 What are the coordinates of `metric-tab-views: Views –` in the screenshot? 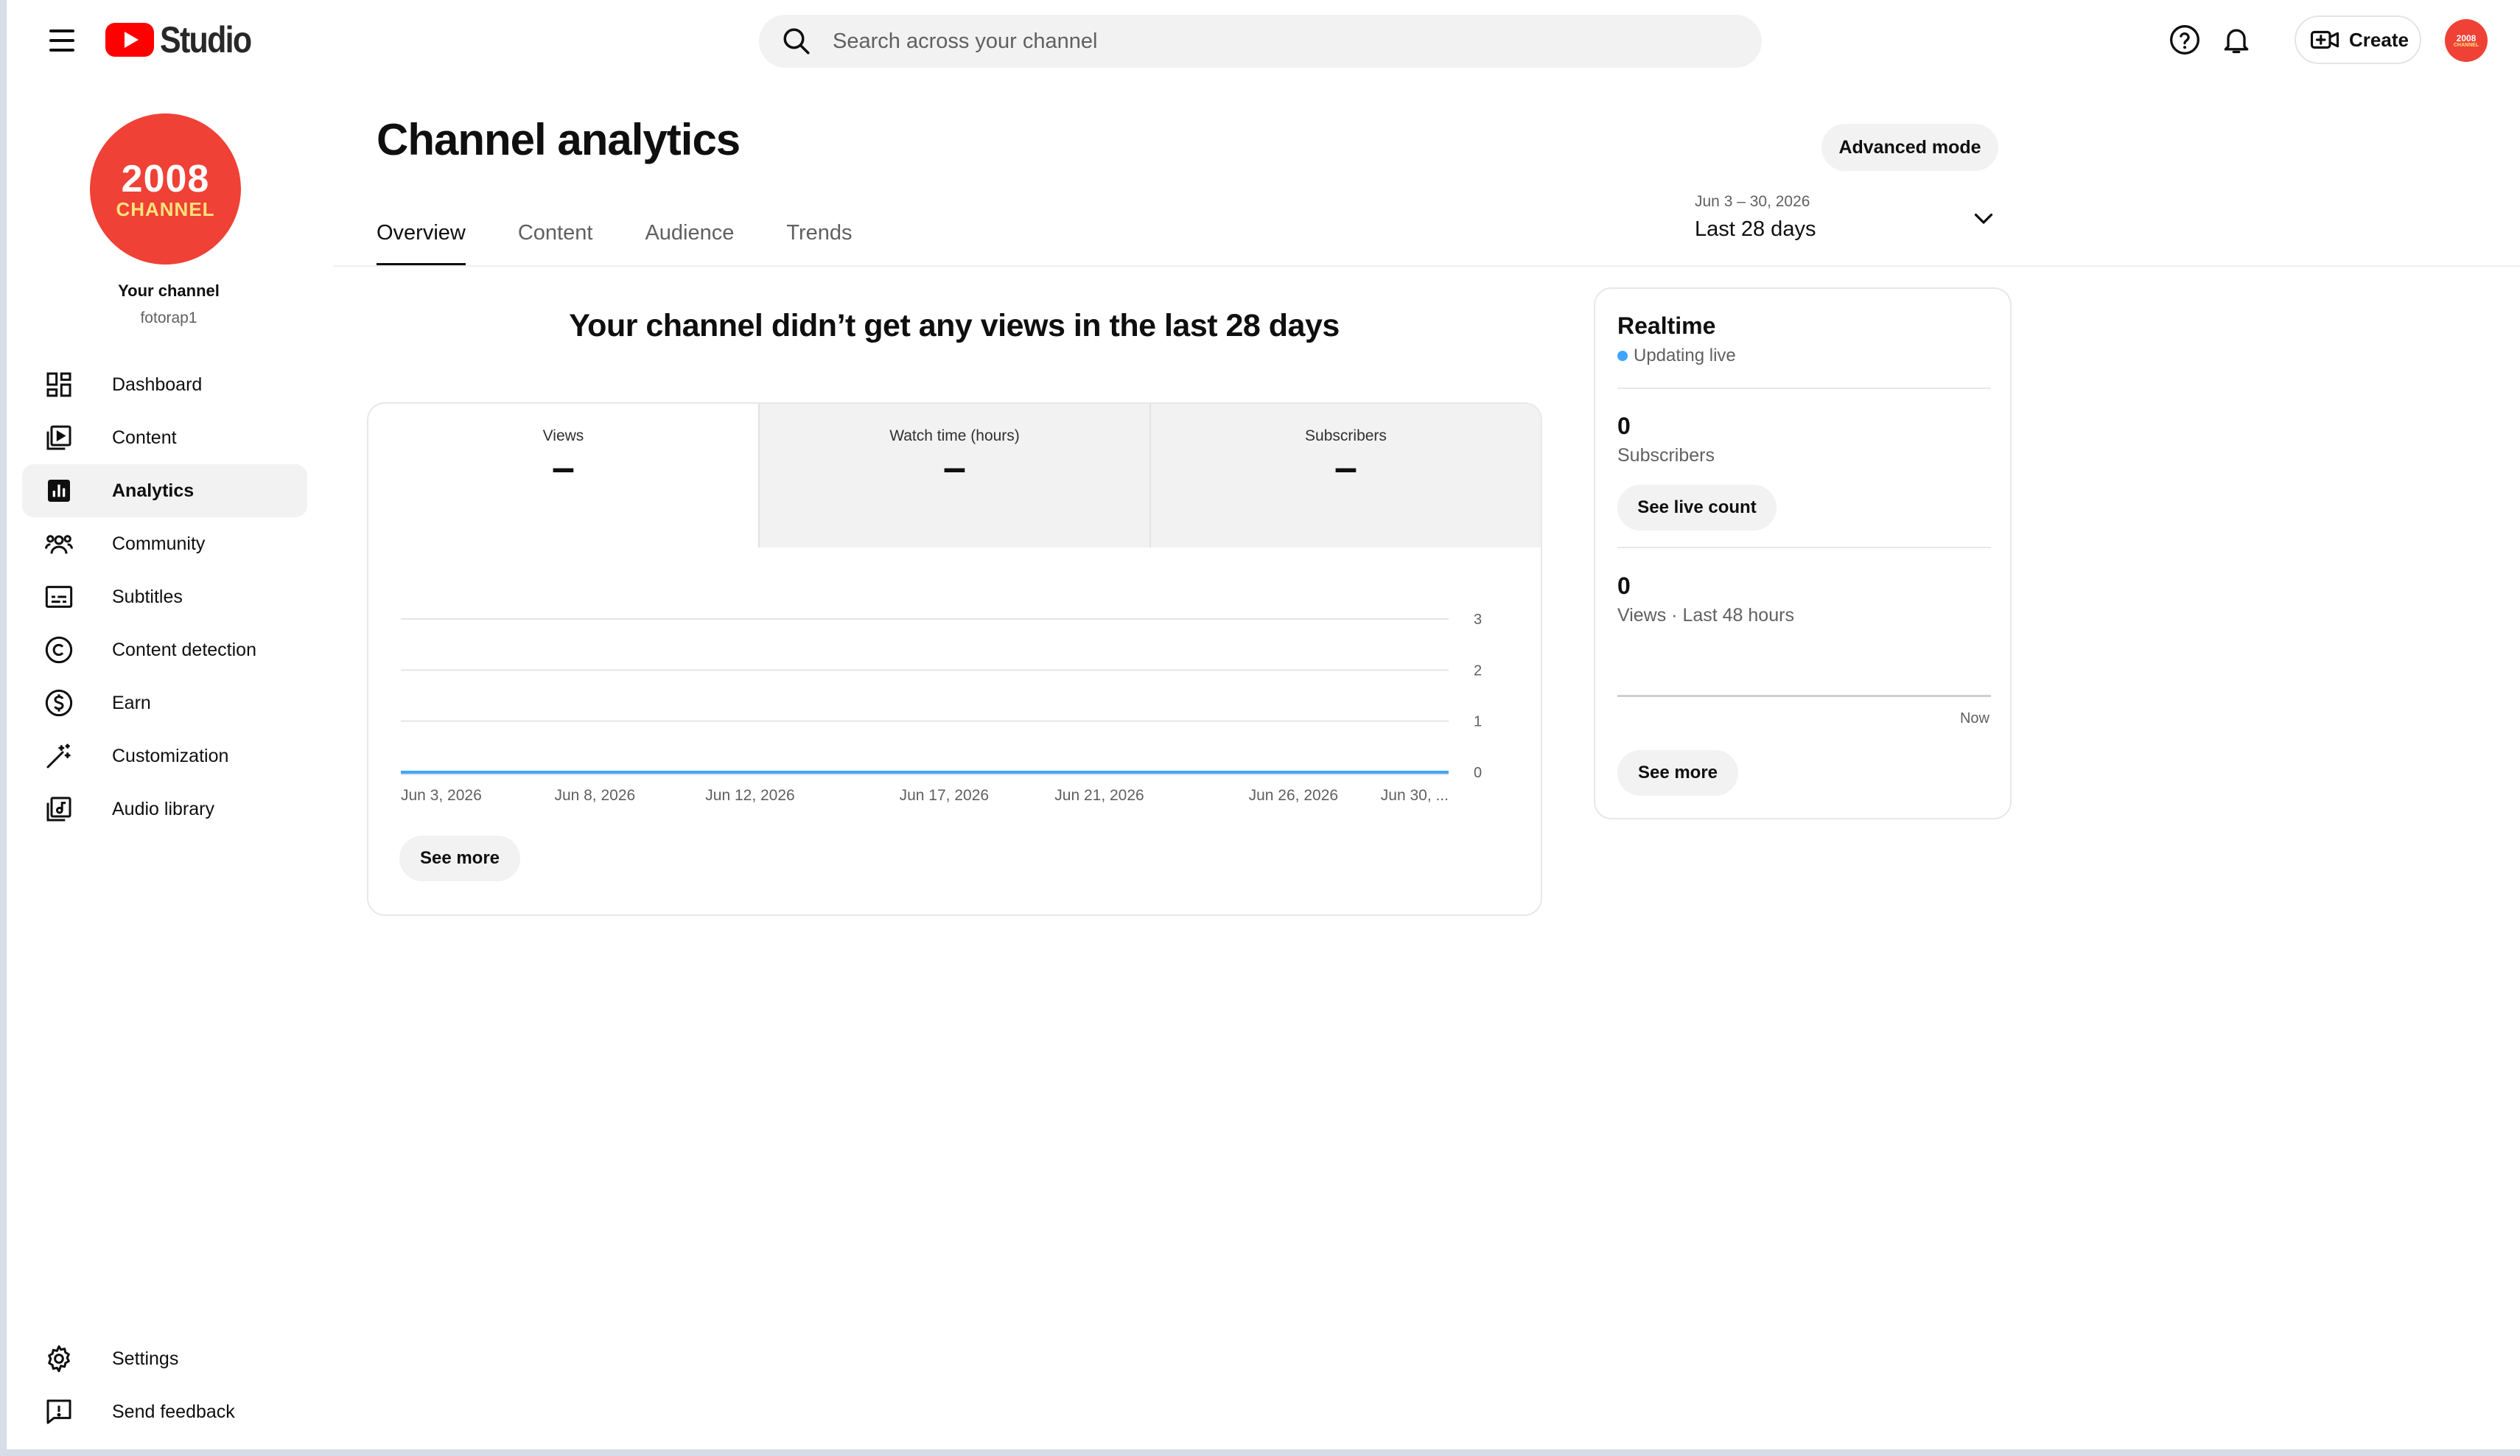 It's located at (563, 475).